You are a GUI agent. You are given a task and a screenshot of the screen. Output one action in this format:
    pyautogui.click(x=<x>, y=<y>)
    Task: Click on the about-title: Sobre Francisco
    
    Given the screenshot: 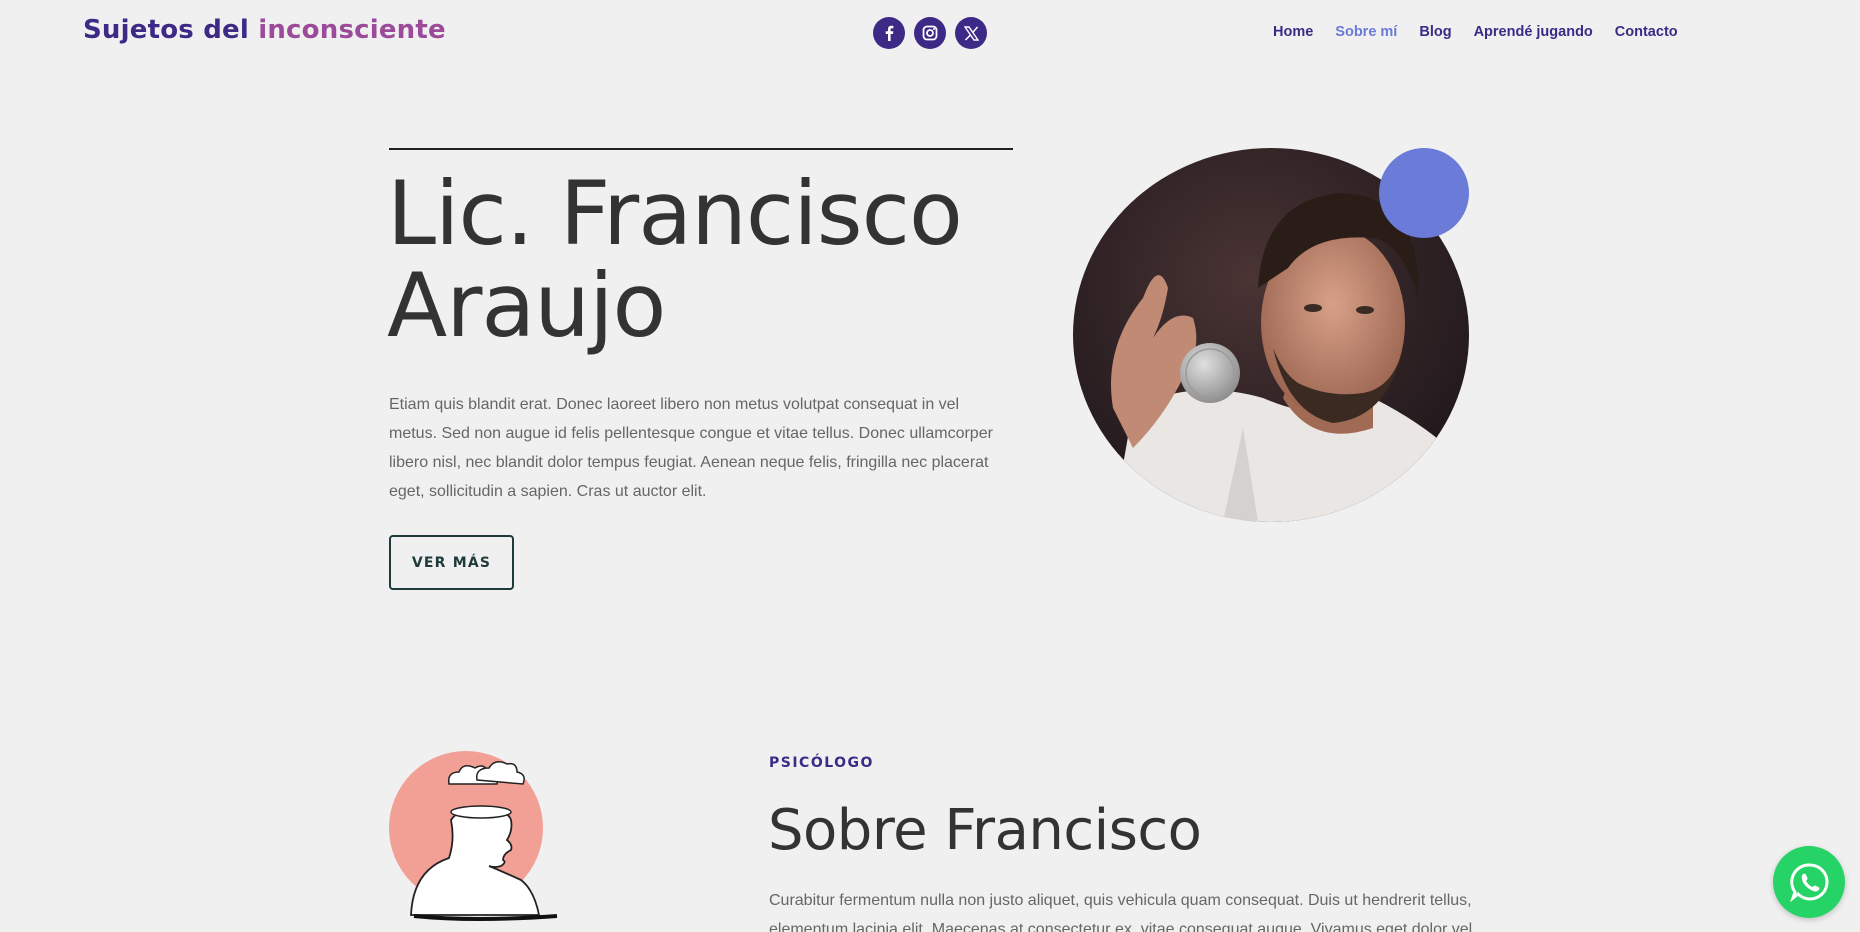 What is the action you would take?
    pyautogui.click(x=985, y=830)
    